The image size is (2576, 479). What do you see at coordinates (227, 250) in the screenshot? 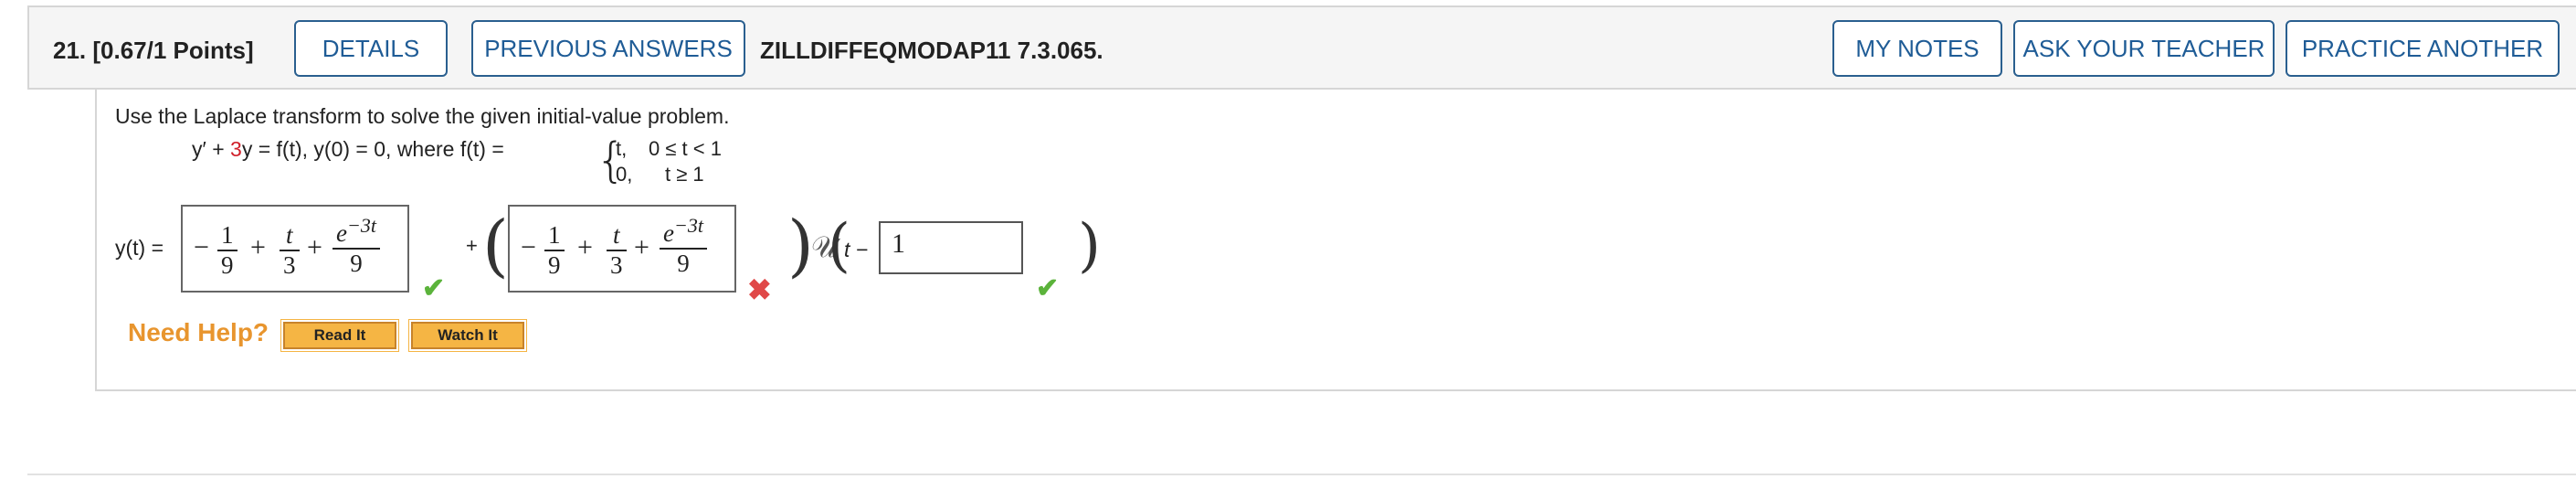
I see `box1-fraction-1: 1 9` at bounding box center [227, 250].